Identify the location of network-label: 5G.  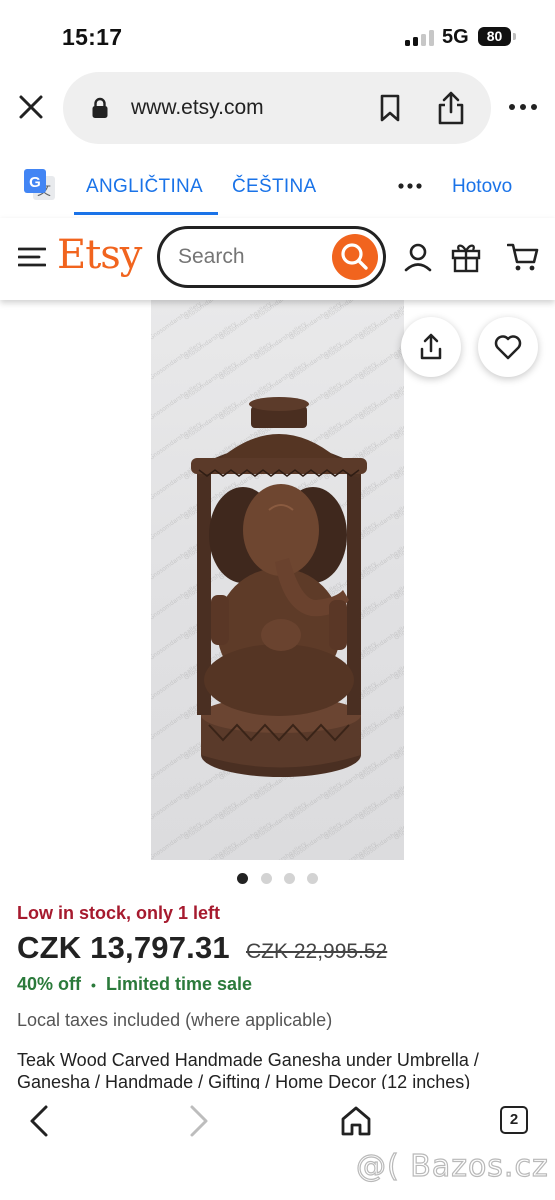
(455, 37).